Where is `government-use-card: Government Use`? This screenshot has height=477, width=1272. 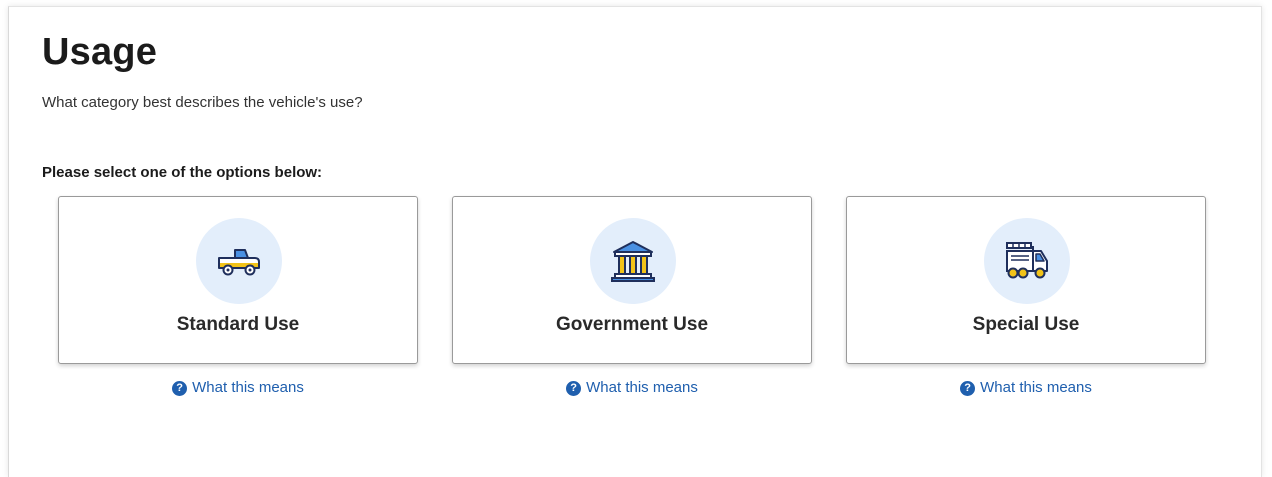 government-use-card: Government Use is located at coordinates (632, 280).